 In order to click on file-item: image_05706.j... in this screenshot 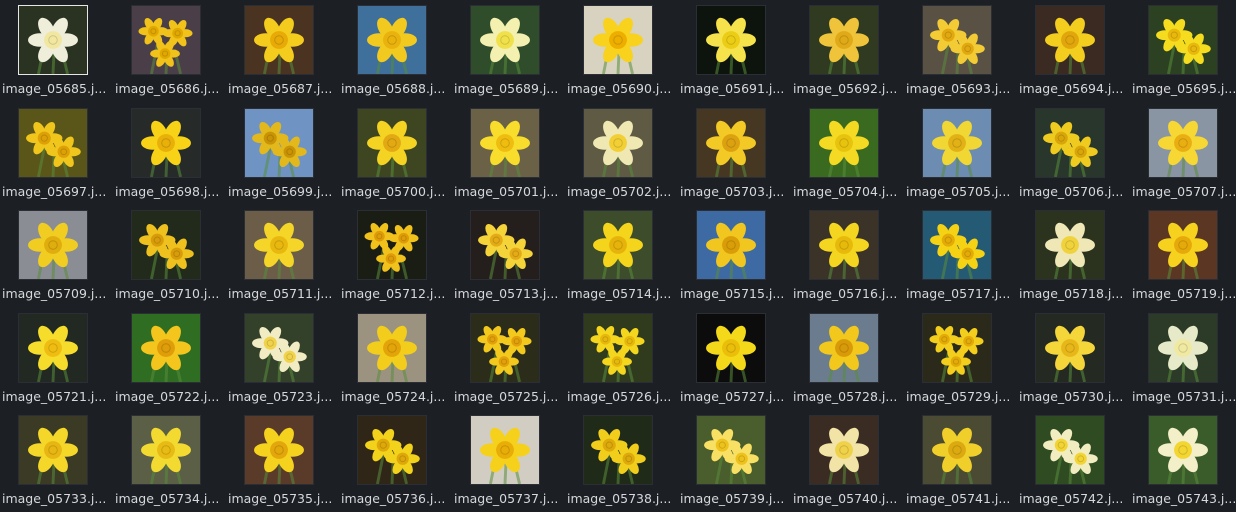, I will do `click(1073, 153)`.